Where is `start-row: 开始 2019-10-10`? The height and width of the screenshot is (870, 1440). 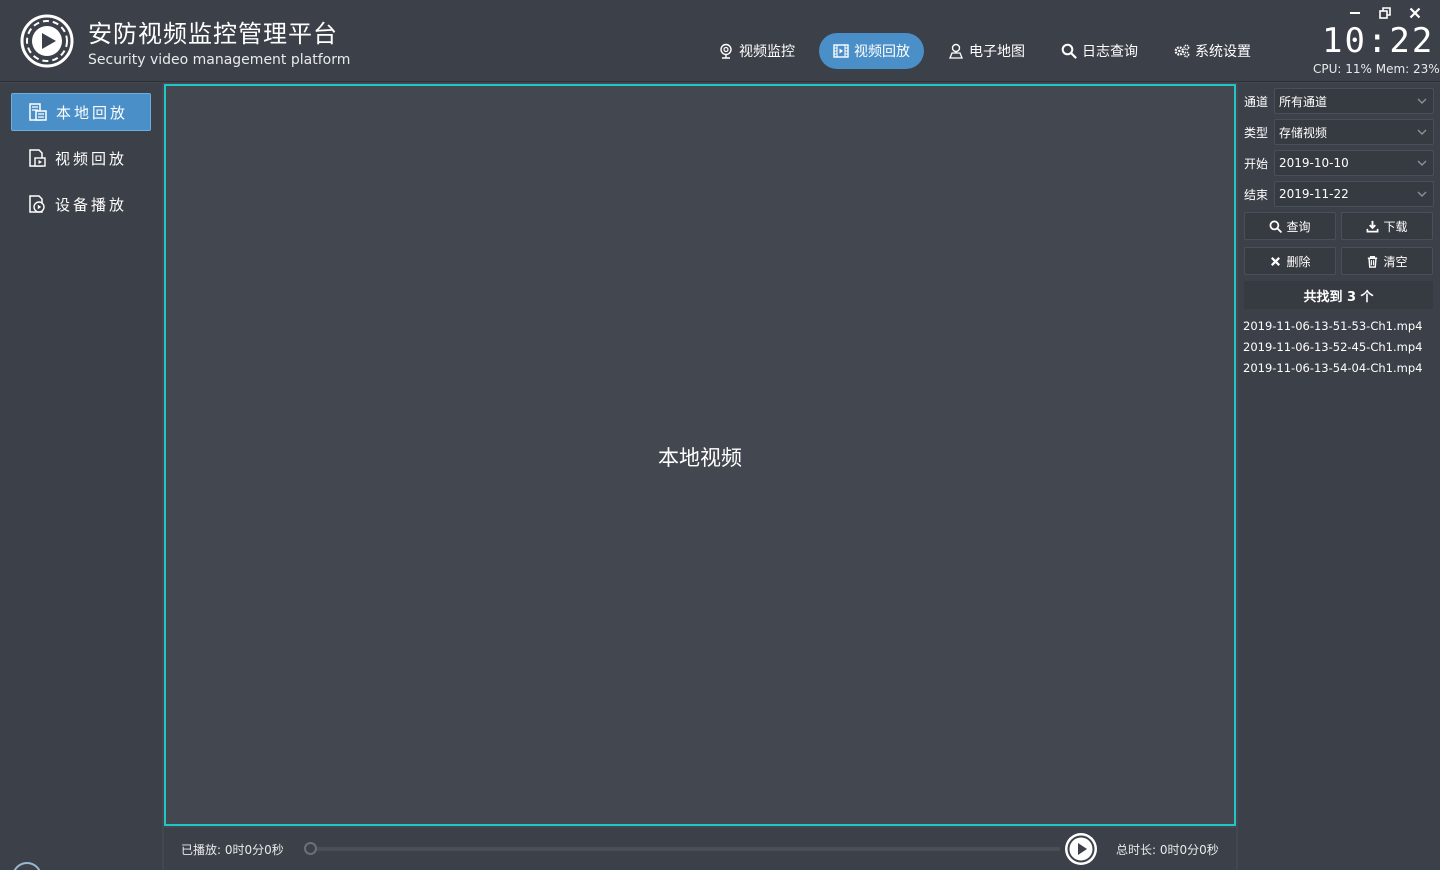 start-row: 开始 2019-10-10 is located at coordinates (1339, 163).